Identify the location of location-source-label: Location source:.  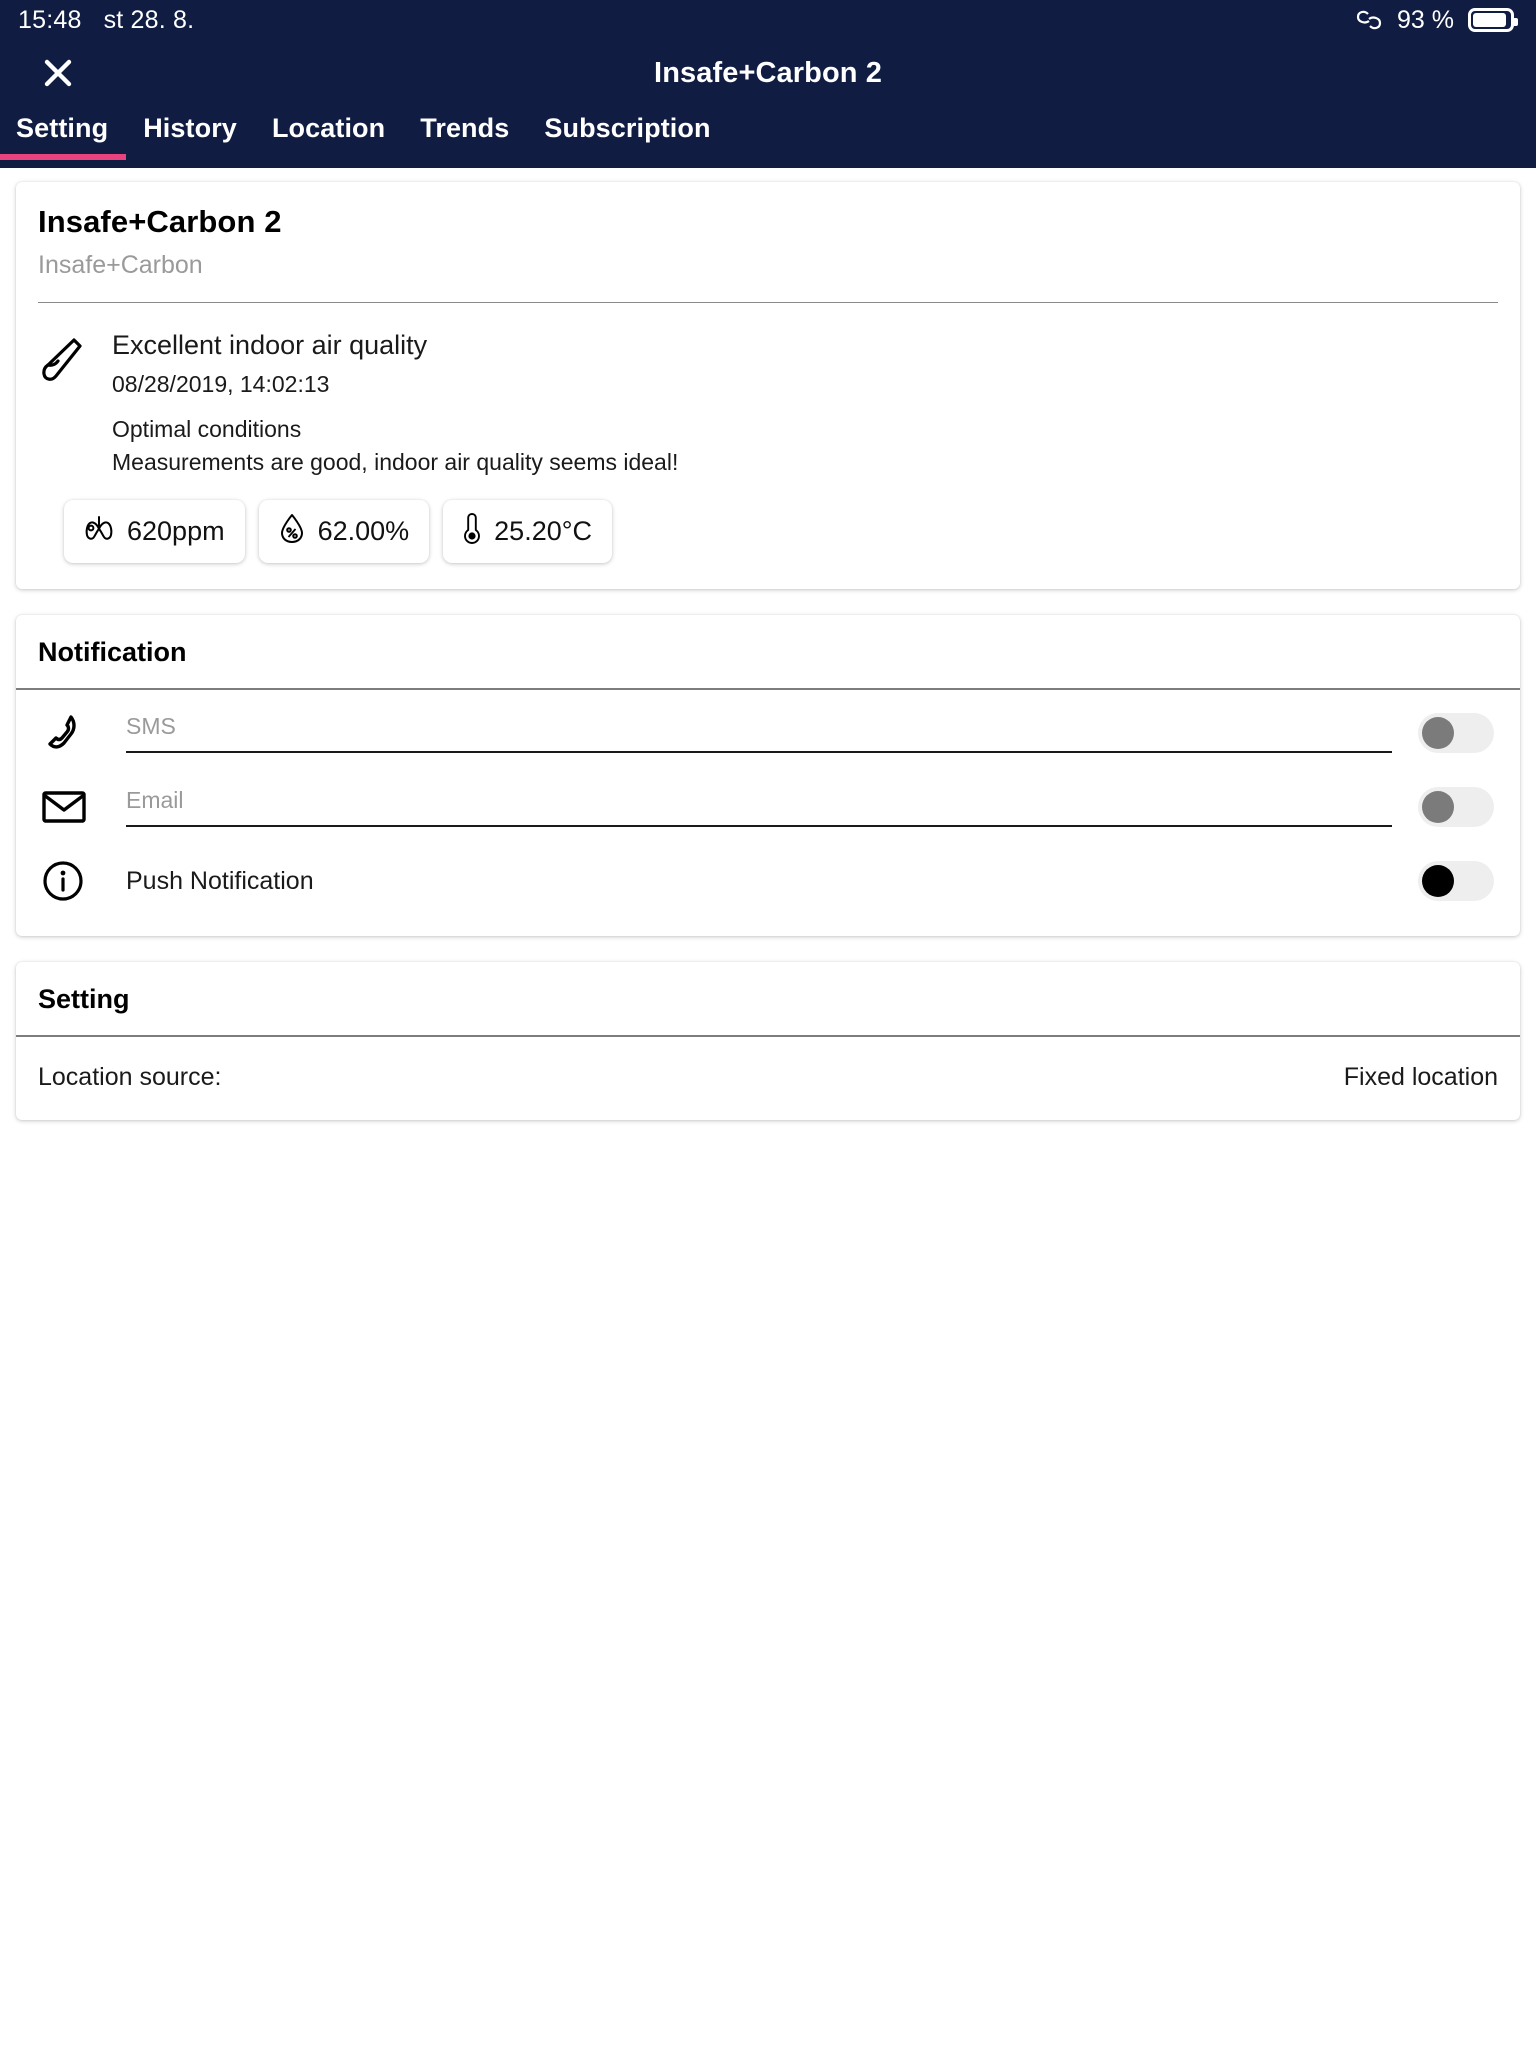
(130, 1077).